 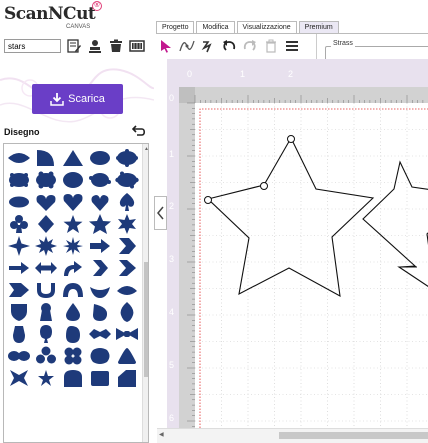 I want to click on undo-icon, so click(x=229, y=46).